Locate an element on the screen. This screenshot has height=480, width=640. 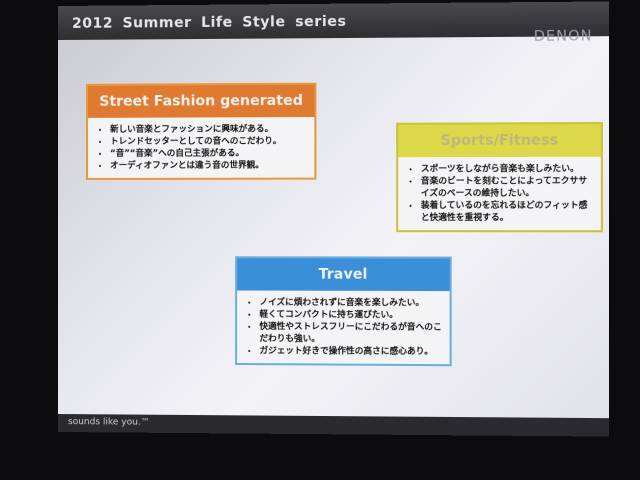
slide-header: 2012 Summer Life Style series DENON is located at coordinates (334, 23).